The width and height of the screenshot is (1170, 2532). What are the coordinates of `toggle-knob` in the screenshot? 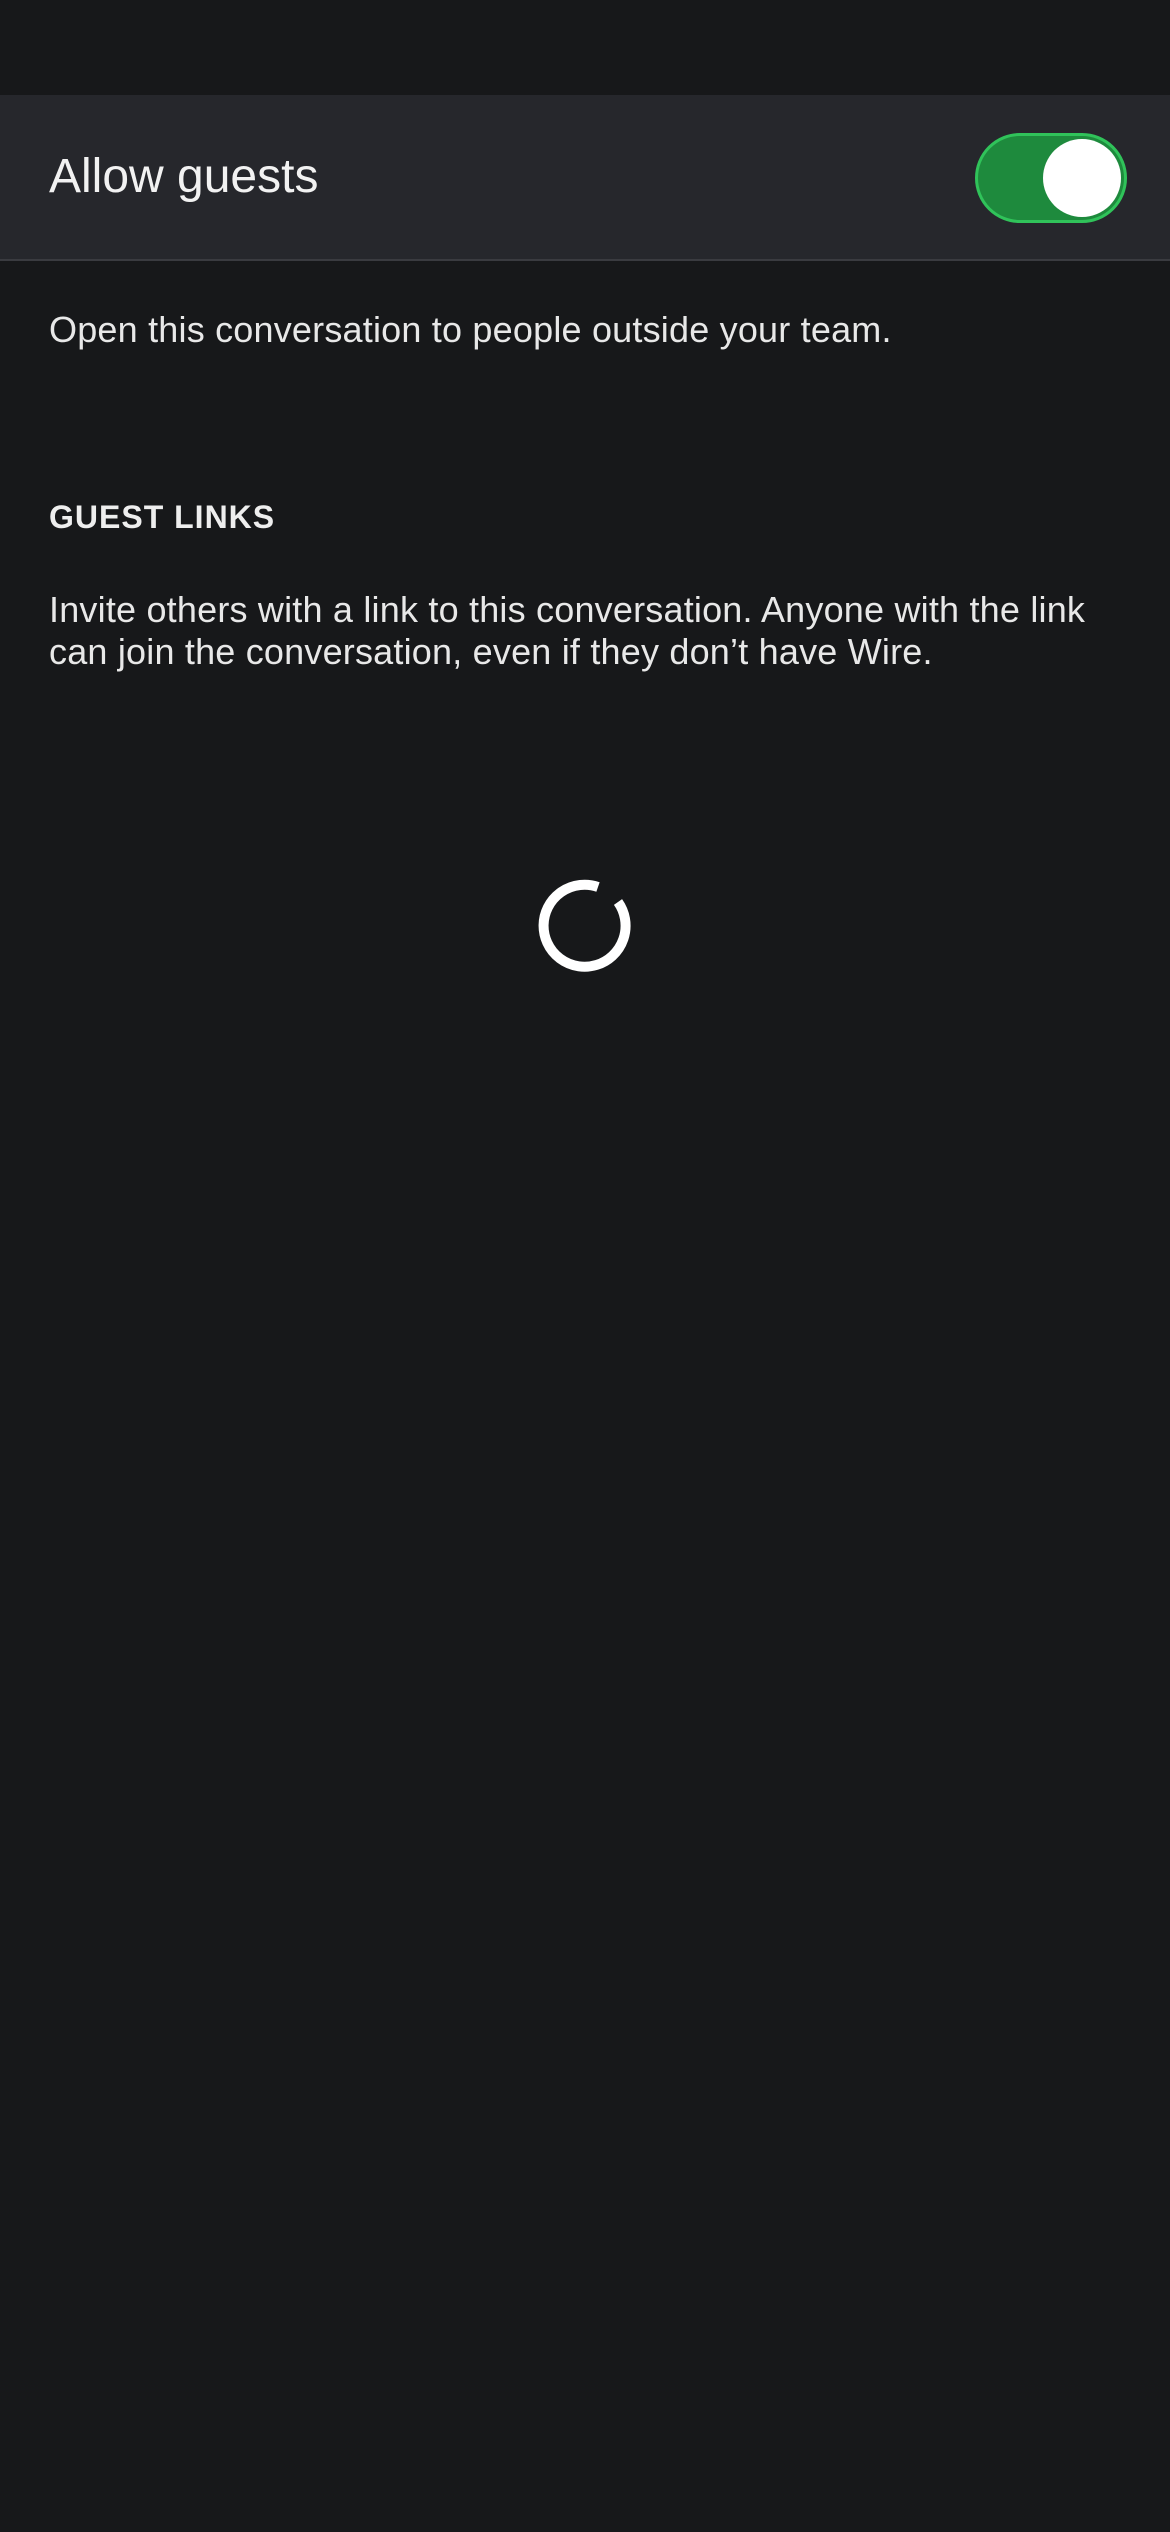 It's located at (1082, 178).